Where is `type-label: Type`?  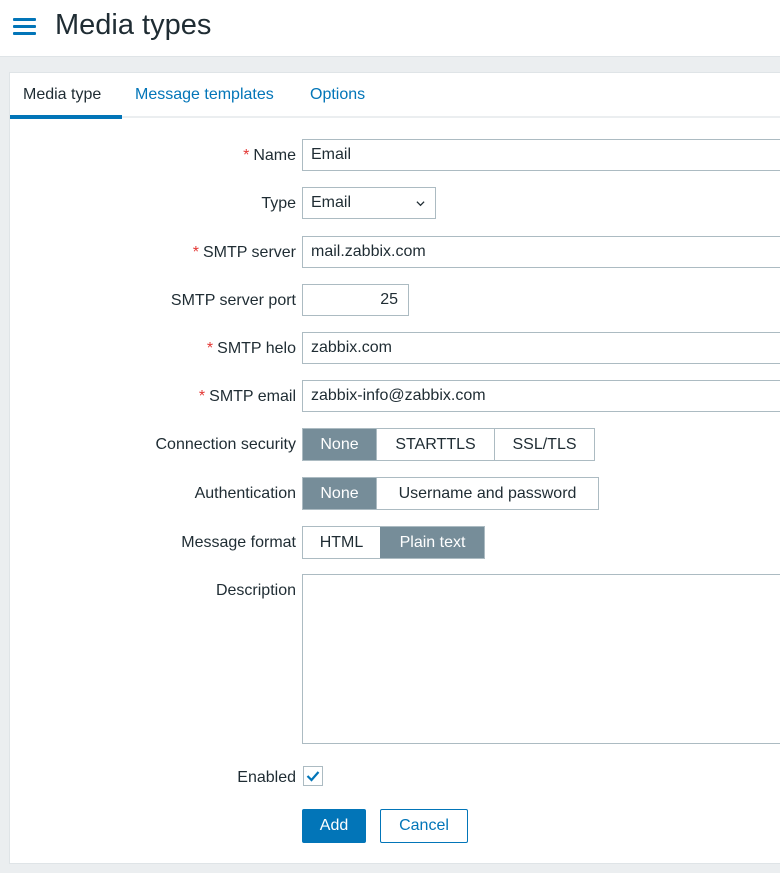 type-label: Type is located at coordinates (278, 203).